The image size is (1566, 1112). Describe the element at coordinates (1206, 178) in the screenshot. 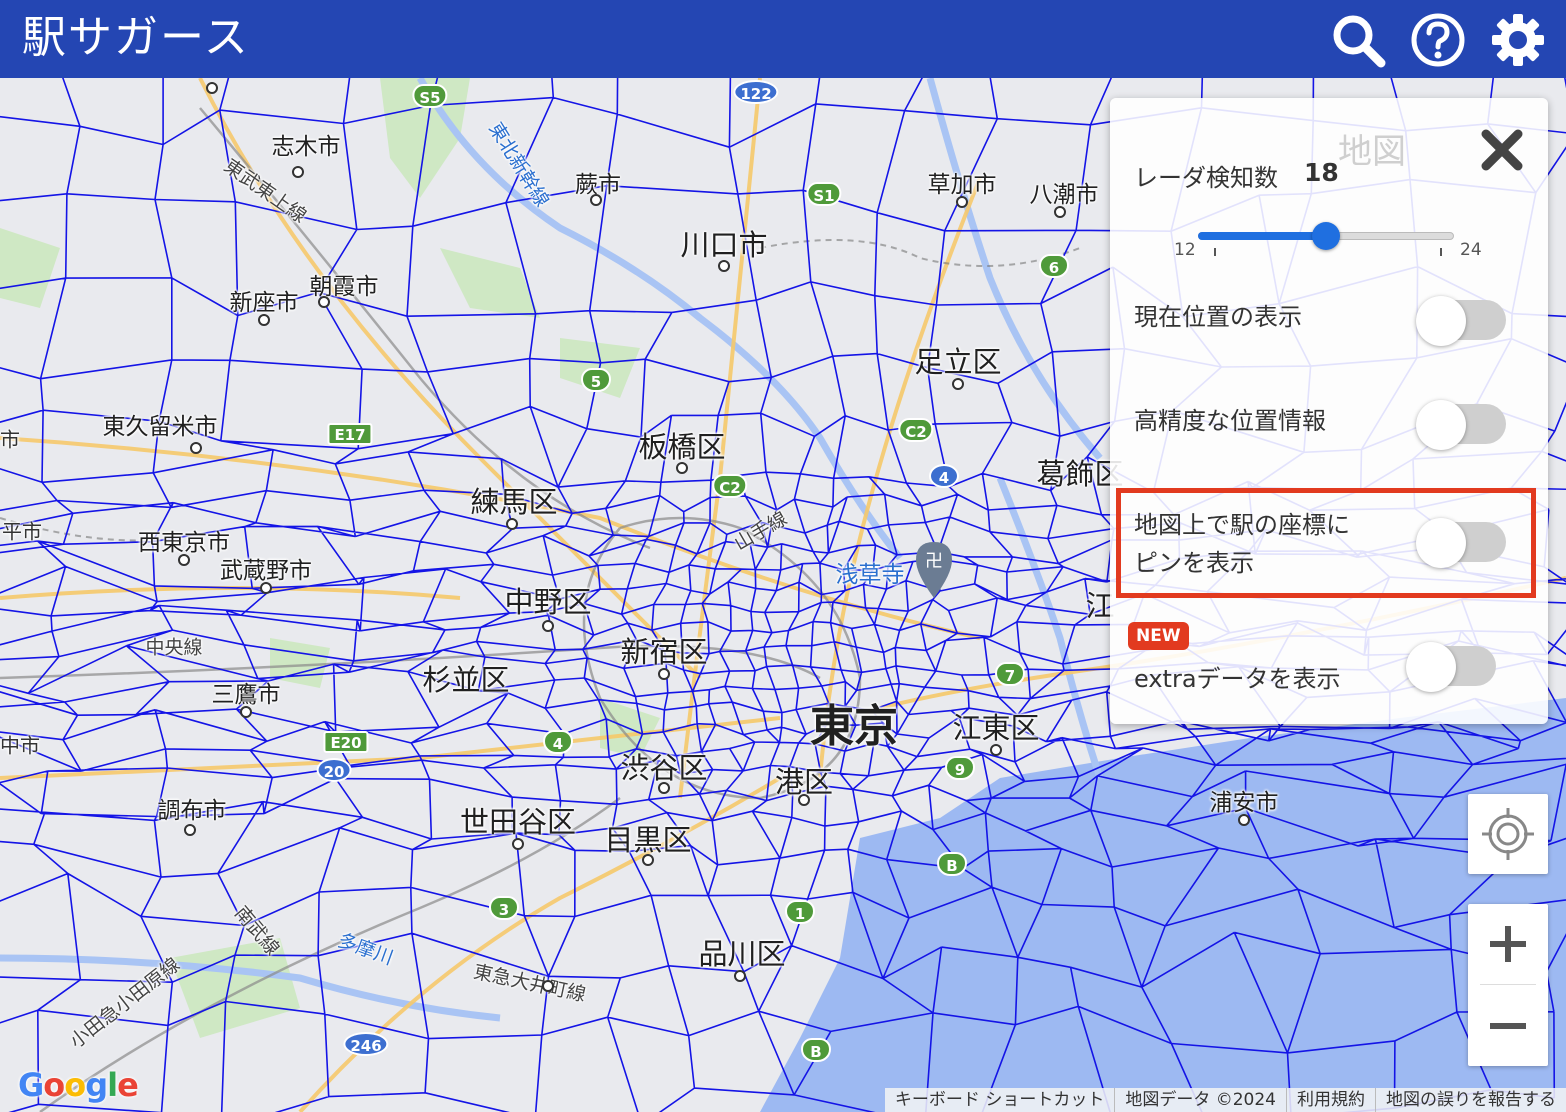

I see `radar-count-label: レーダ検知数` at that location.